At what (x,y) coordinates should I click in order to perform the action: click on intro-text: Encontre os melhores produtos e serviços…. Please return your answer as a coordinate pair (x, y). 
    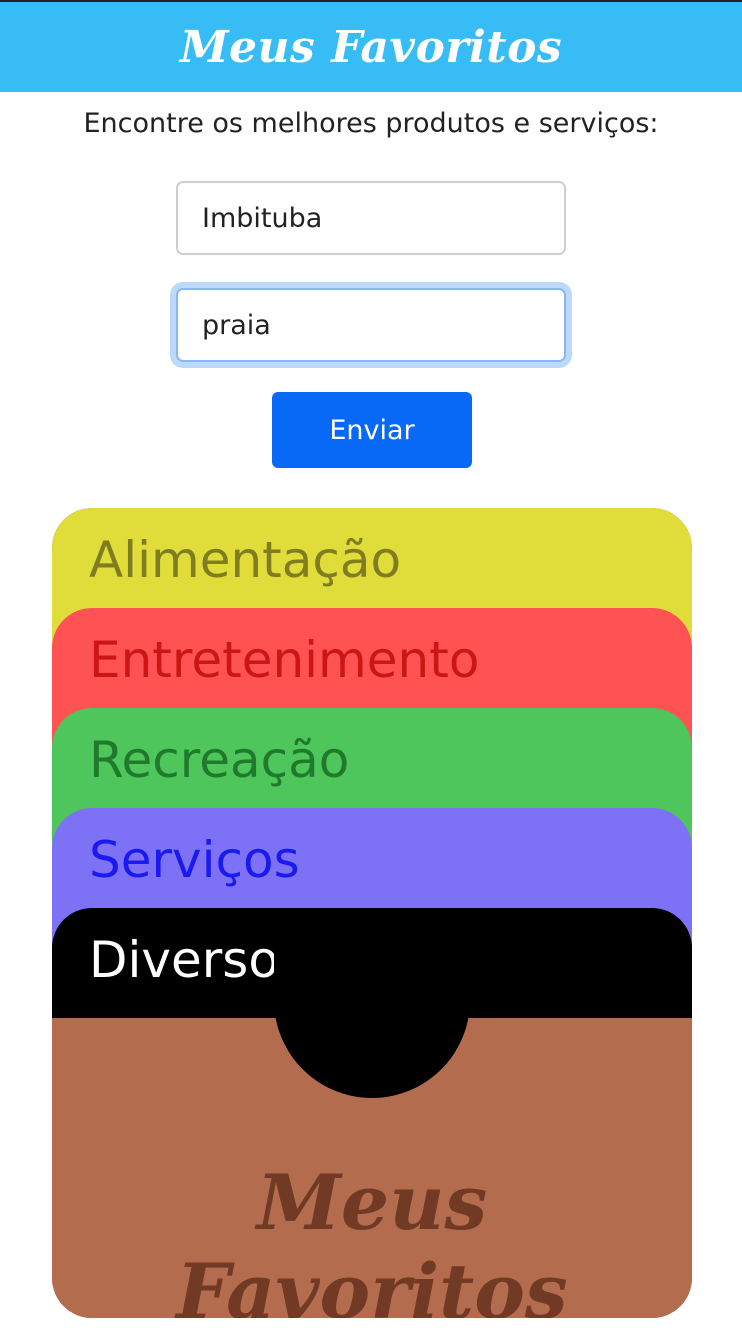
    Looking at the image, I should click on (371, 123).